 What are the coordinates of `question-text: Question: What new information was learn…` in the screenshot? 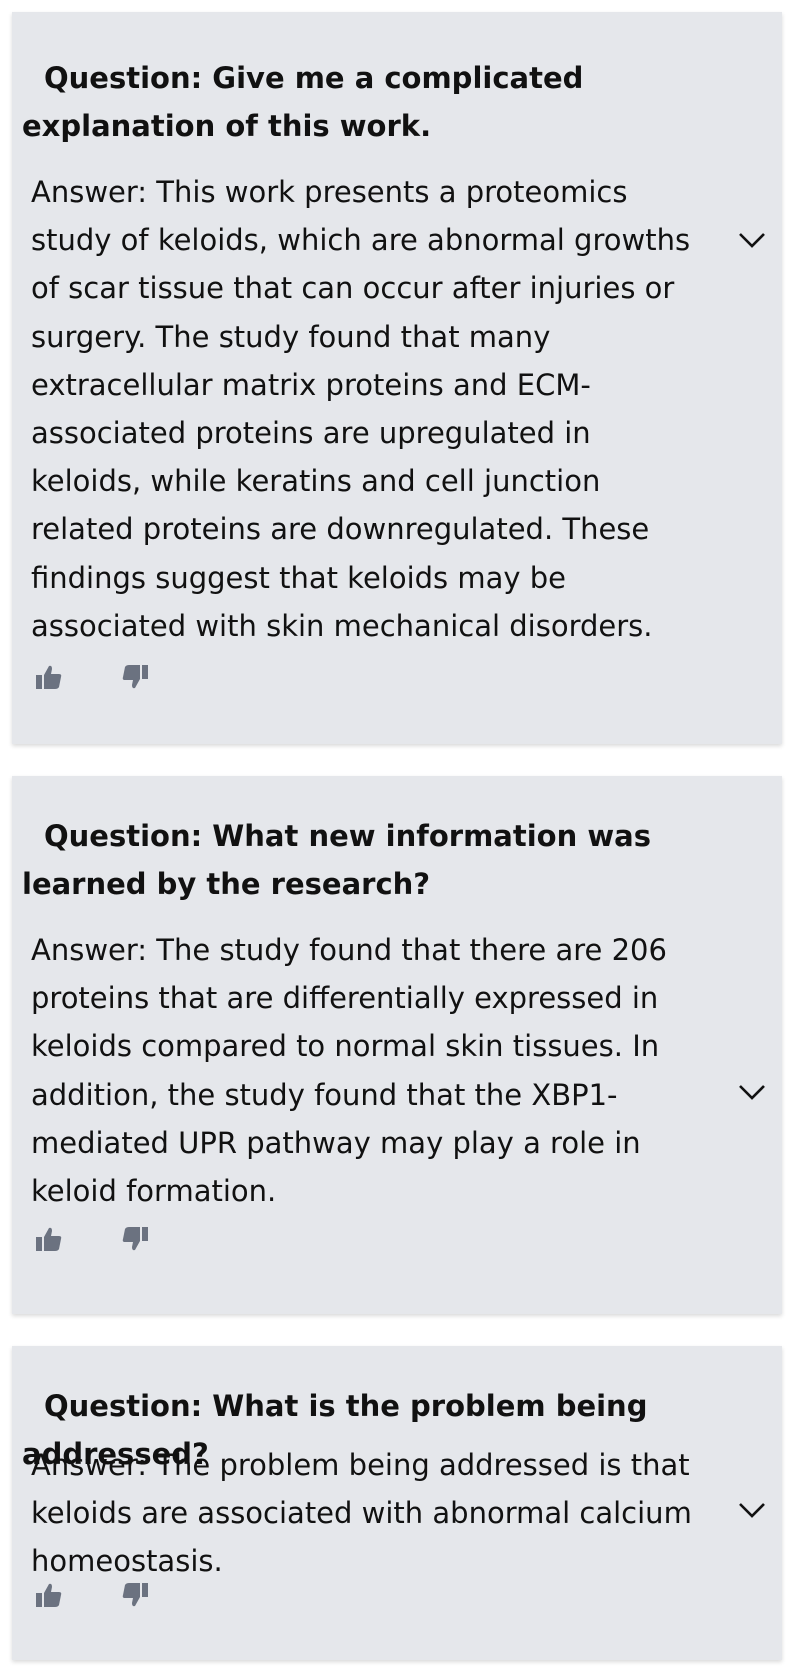 It's located at (336, 860).